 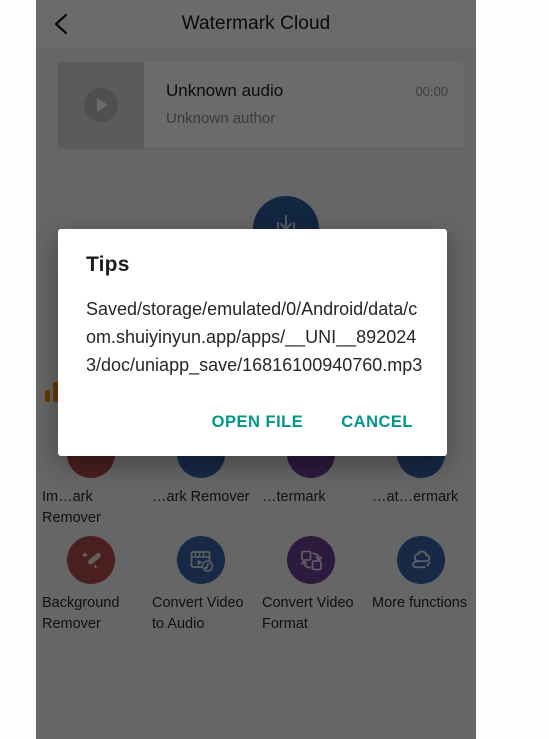 I want to click on dialog-actions: OPEN FILE CANCEL, so click(x=254, y=426).